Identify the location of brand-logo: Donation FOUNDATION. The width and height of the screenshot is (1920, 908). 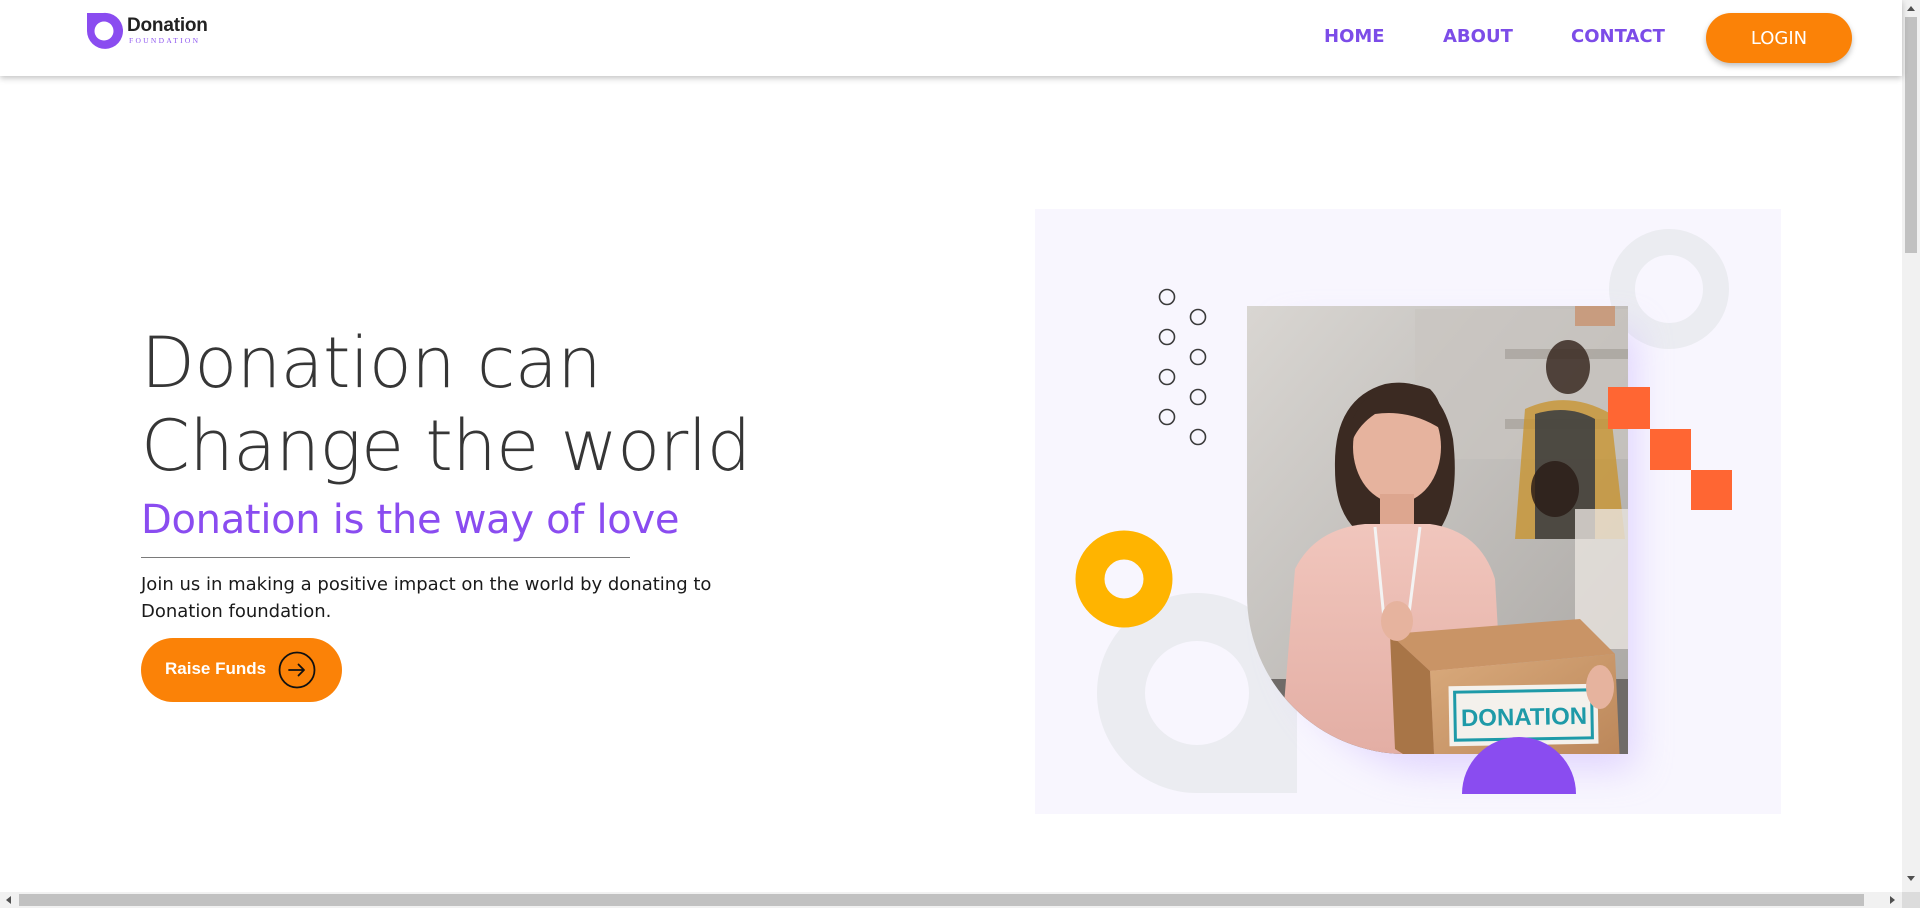
(153, 31).